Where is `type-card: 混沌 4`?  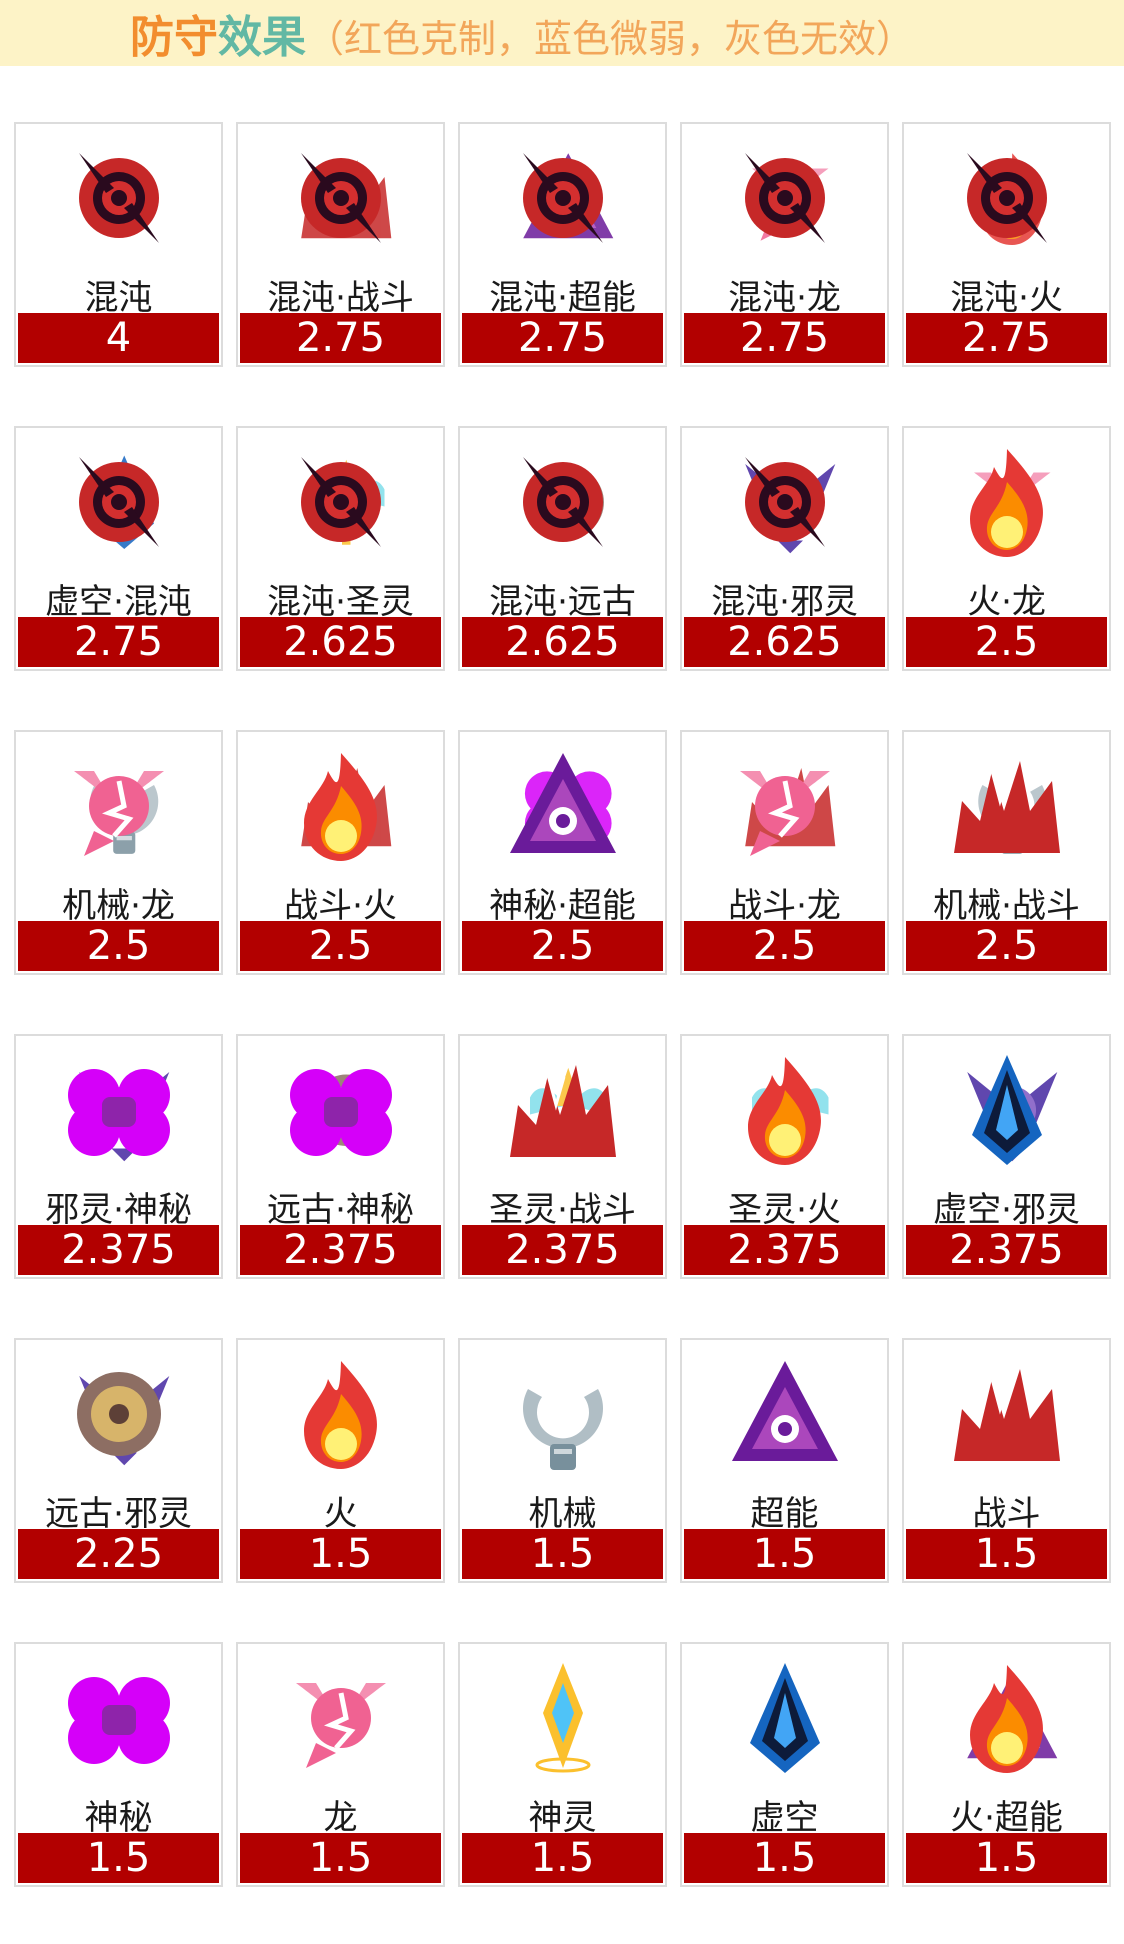 type-card: 混沌 4 is located at coordinates (118, 244).